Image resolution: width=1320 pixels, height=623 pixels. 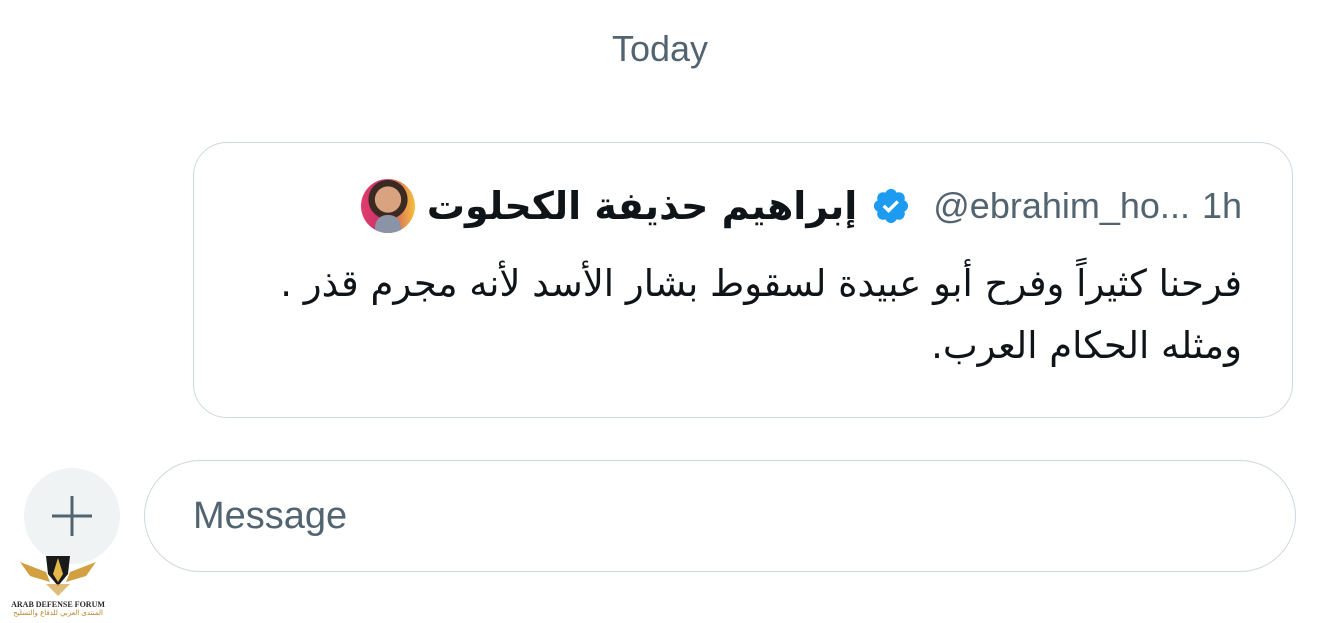 What do you see at coordinates (891, 206) in the screenshot?
I see `verified-badge-icon` at bounding box center [891, 206].